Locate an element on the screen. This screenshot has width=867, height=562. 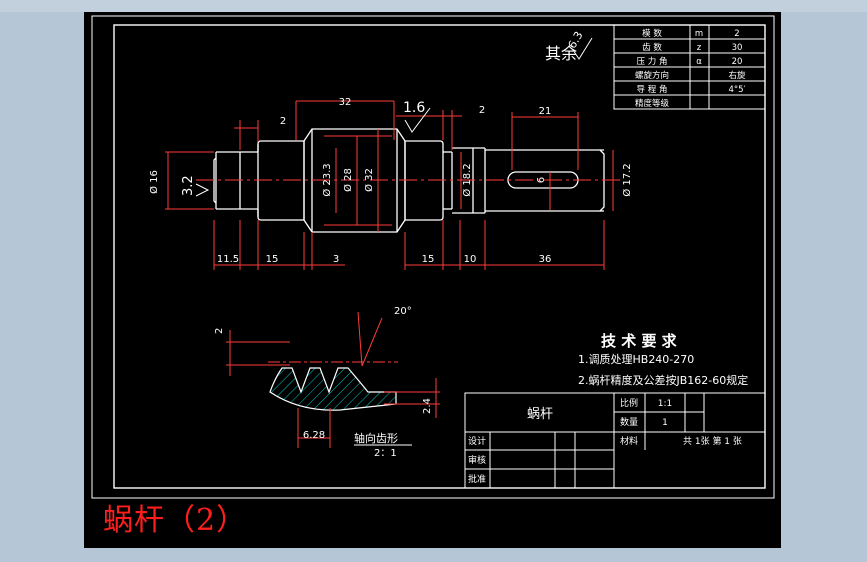
qty-label: 数量 is located at coordinates (629, 422).